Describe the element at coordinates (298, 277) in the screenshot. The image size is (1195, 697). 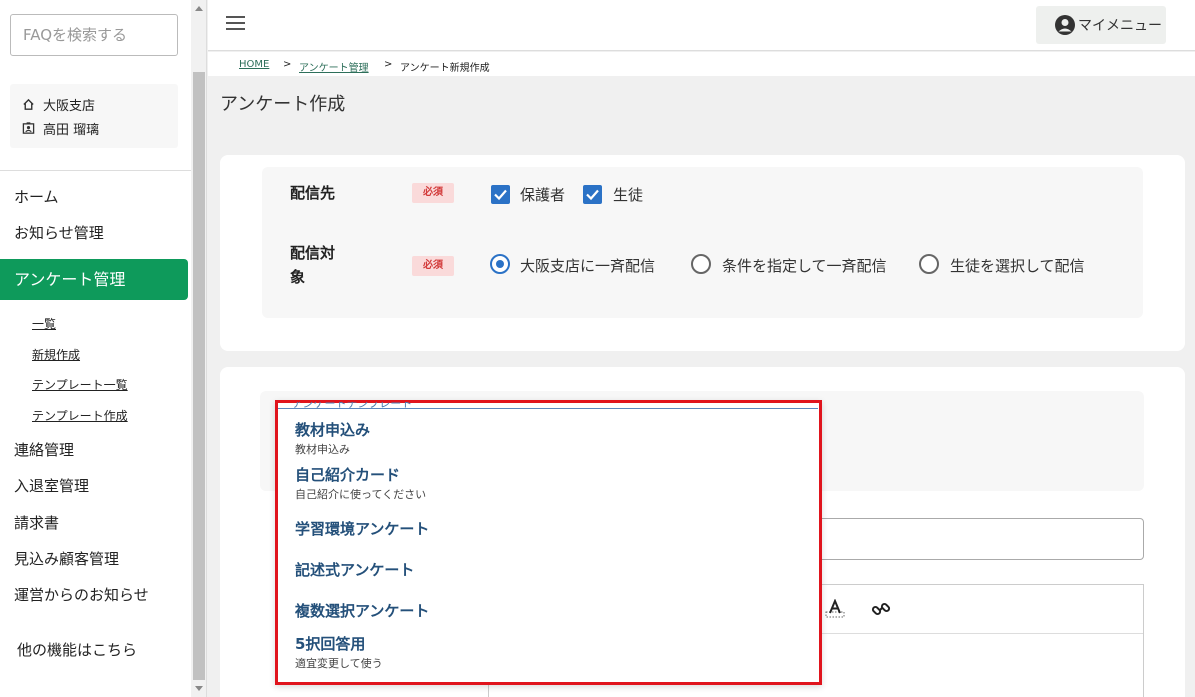
I see `target-label-line2: 象` at that location.